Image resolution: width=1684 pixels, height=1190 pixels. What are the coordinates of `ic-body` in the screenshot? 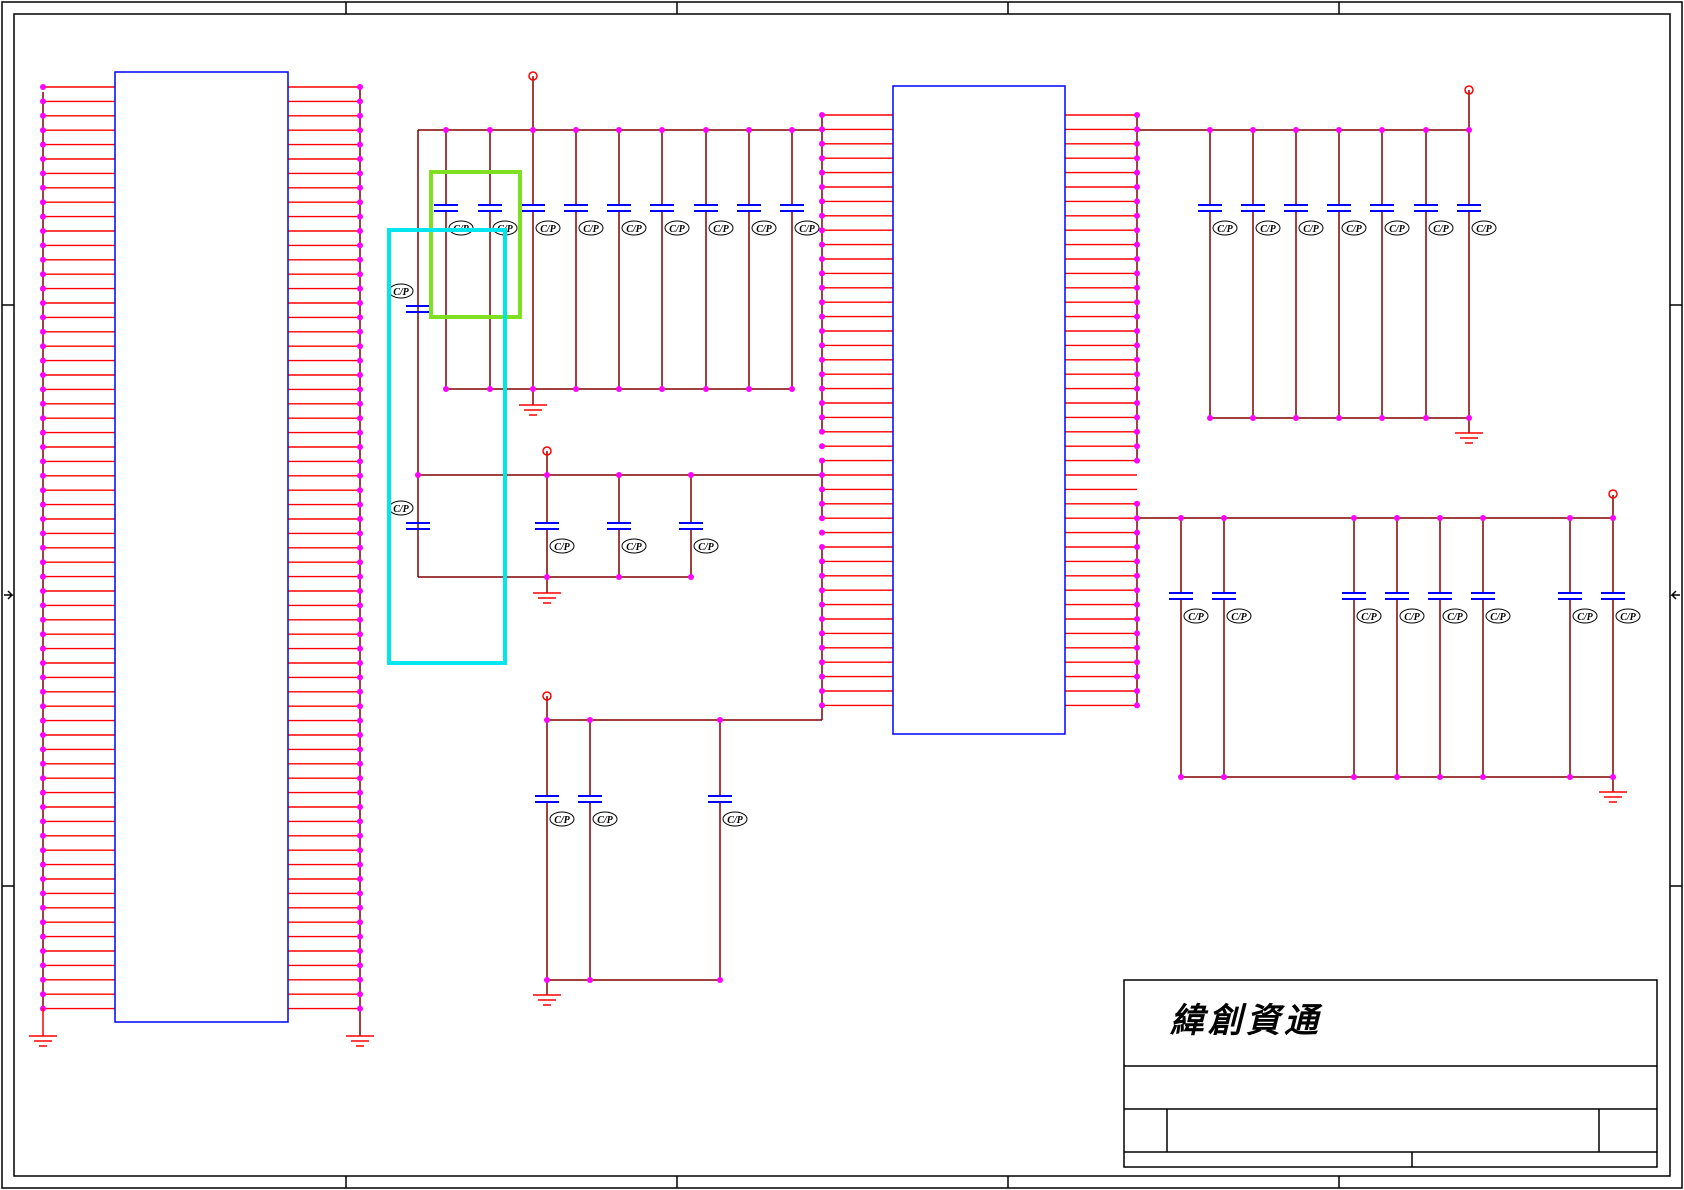 It's located at (979, 410).